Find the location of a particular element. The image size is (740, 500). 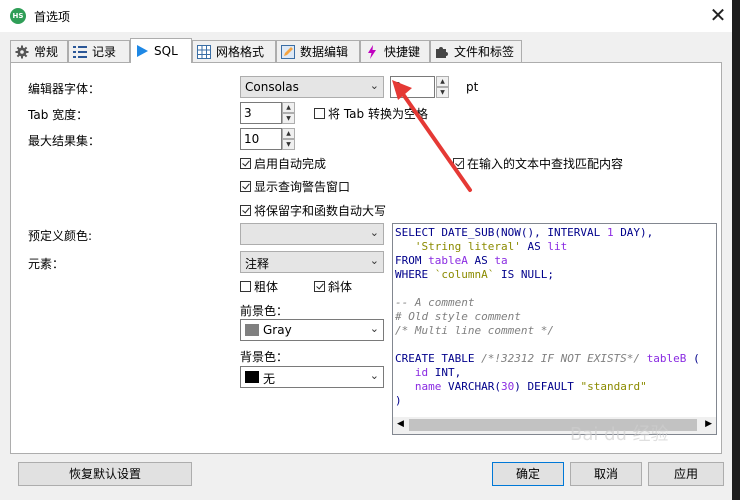

watermark: Bai du 经验 is located at coordinates (619, 434).